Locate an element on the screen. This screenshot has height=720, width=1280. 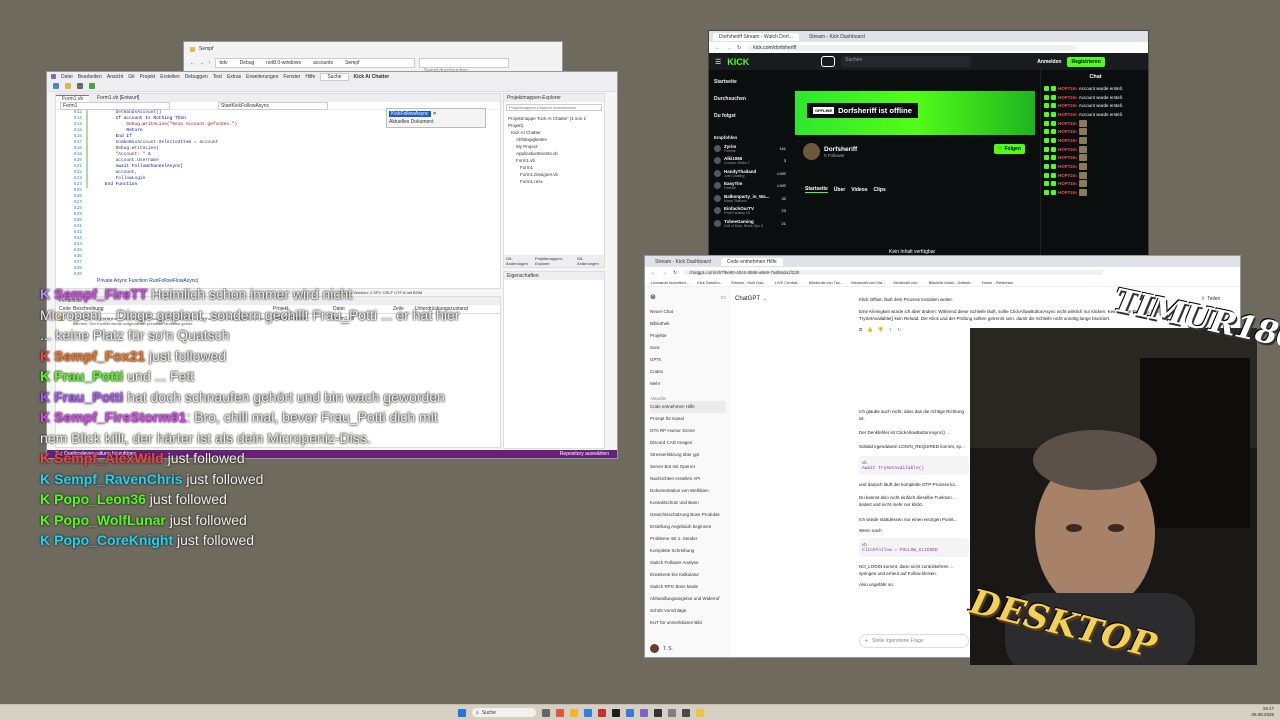
explorer-item: Kick AI Chatter is located at coordinates (554, 132).